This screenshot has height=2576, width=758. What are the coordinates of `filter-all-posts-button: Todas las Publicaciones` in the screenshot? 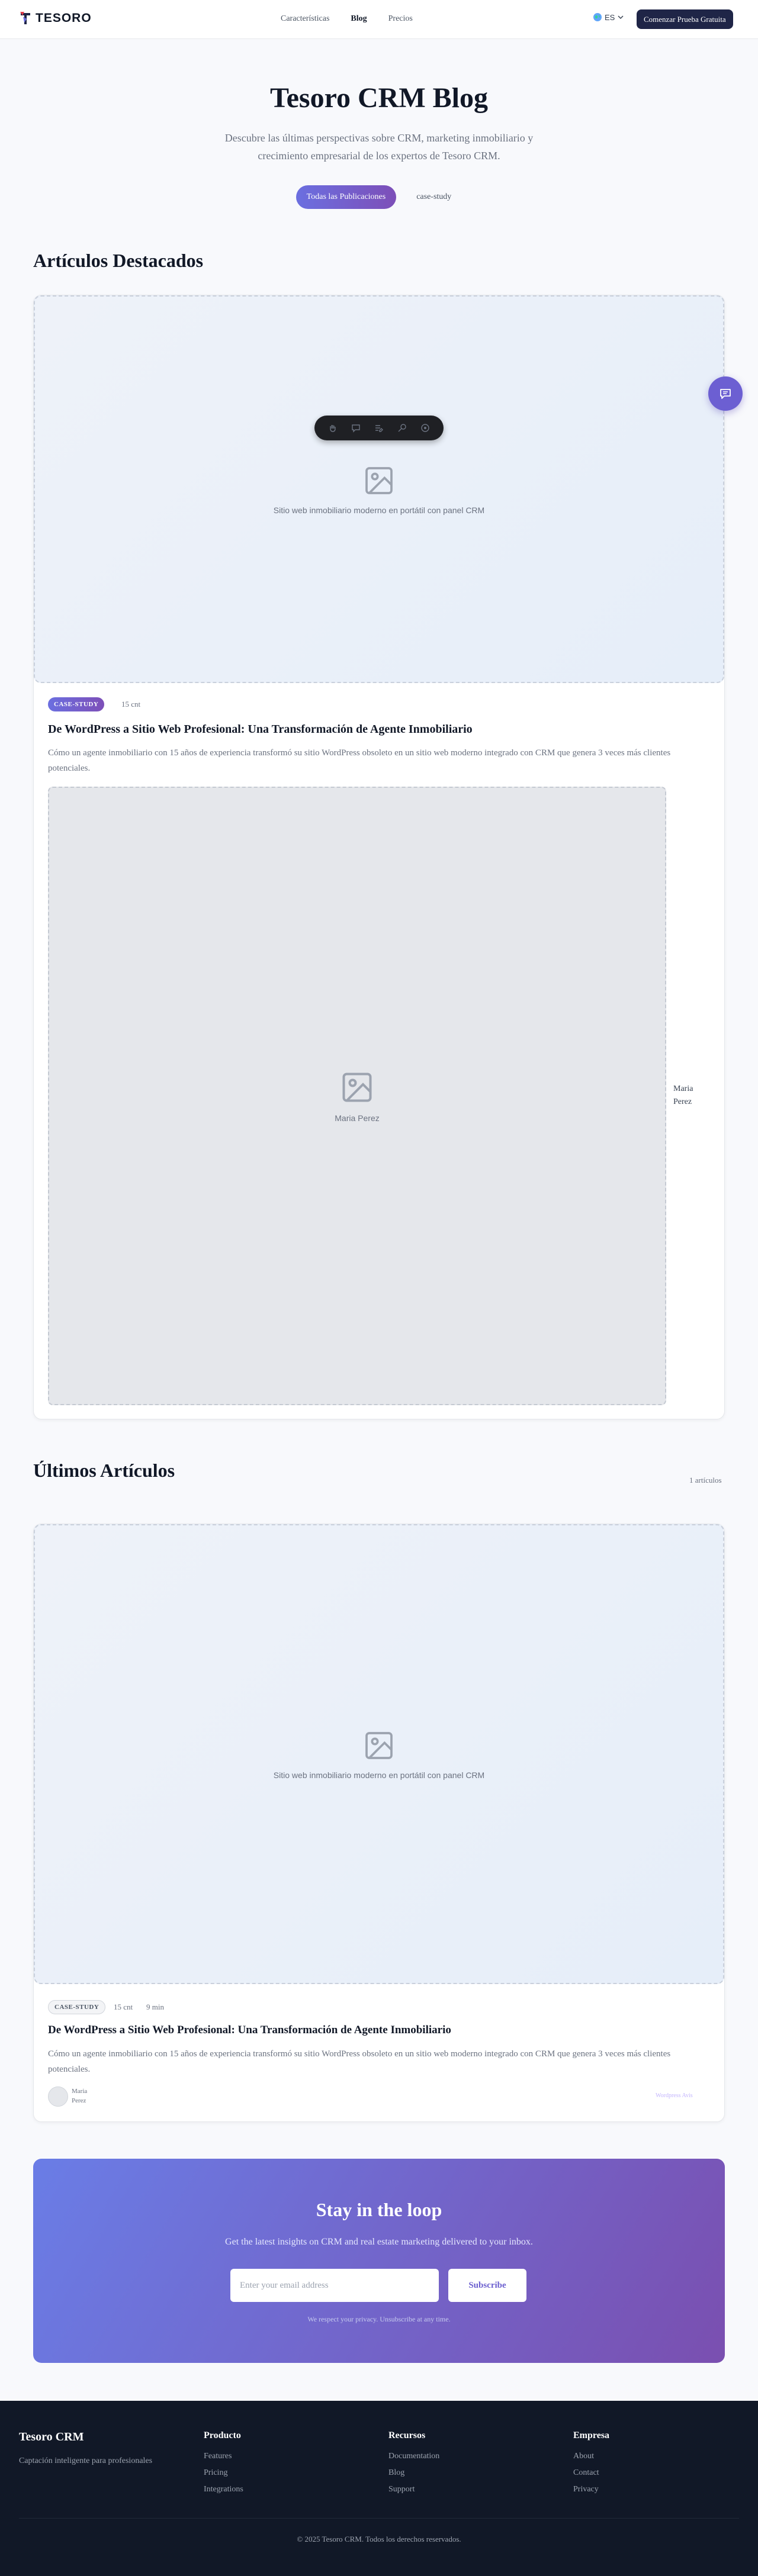 It's located at (346, 197).